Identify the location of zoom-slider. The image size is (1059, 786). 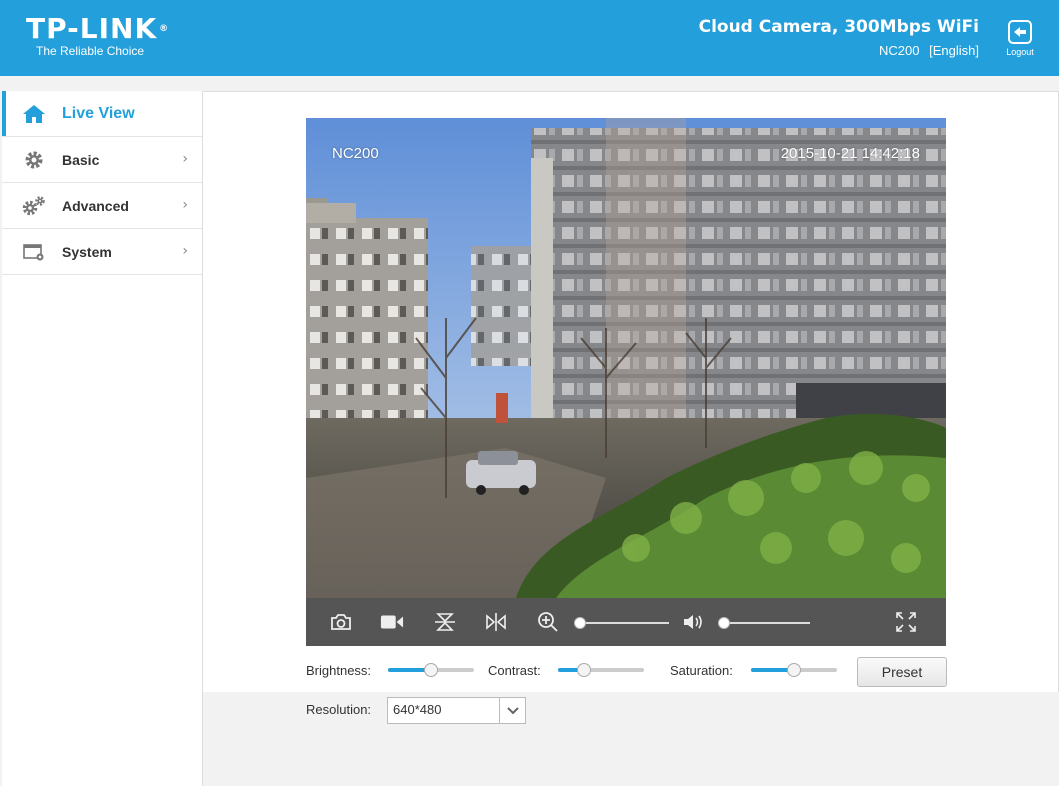
(624, 623).